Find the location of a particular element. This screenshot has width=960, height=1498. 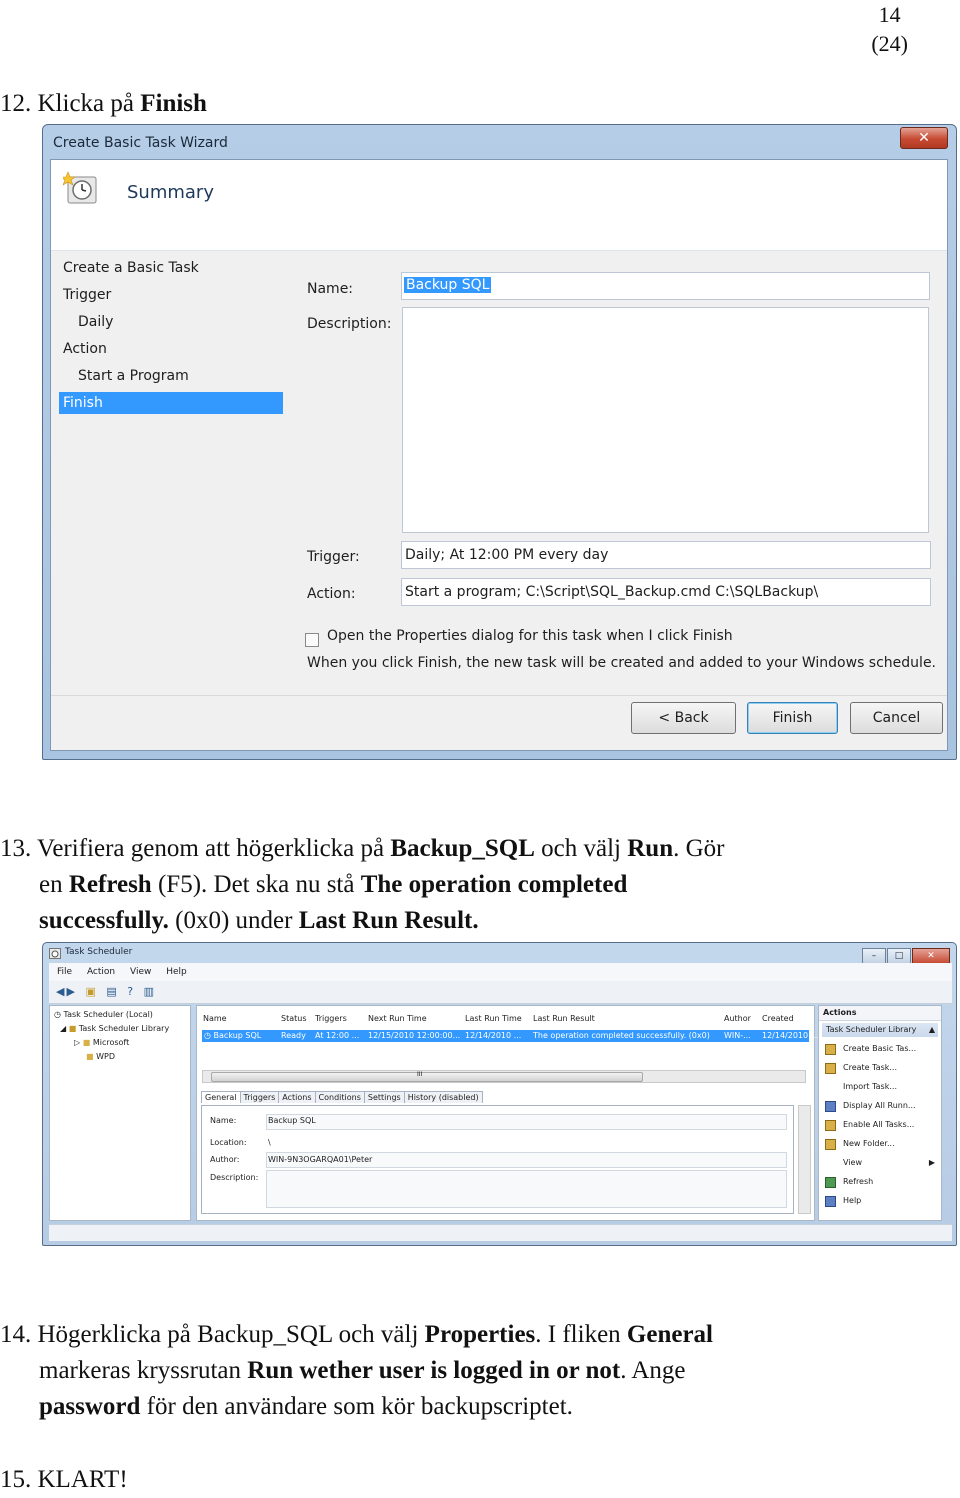

col-author: Author is located at coordinates (737, 1018).